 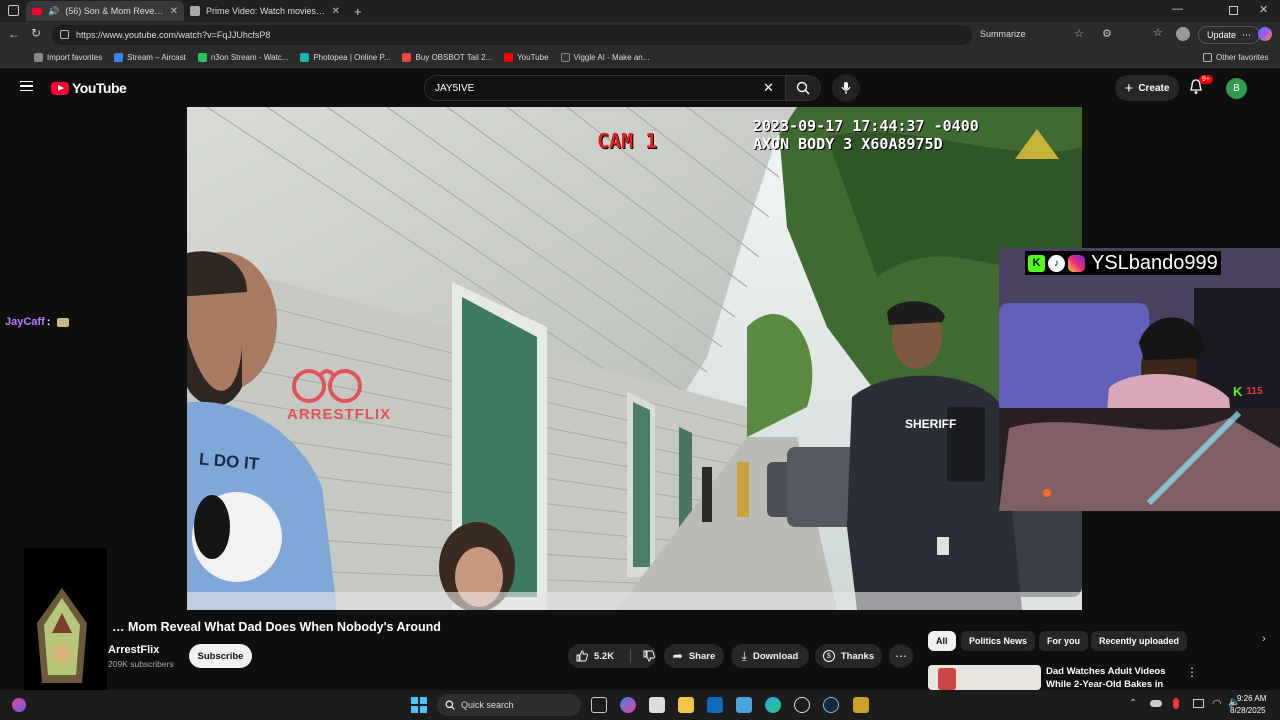 I want to click on tab-prime-video: Prime Video: Watch movies, TV shows ✕, so click(x=265, y=11).